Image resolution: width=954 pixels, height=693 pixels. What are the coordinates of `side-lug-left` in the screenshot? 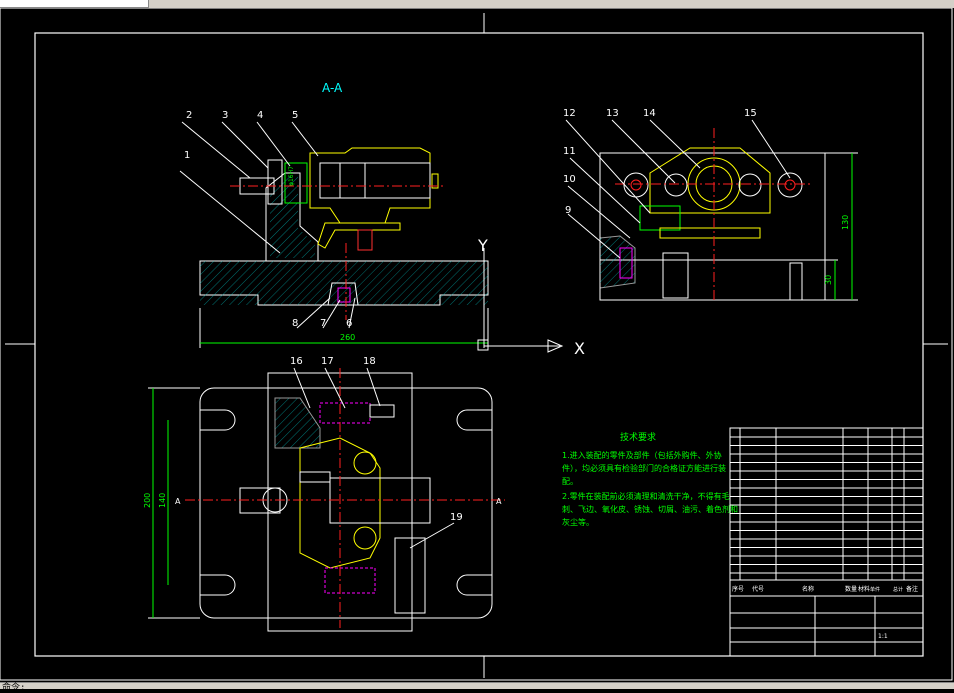 It's located at (636, 185).